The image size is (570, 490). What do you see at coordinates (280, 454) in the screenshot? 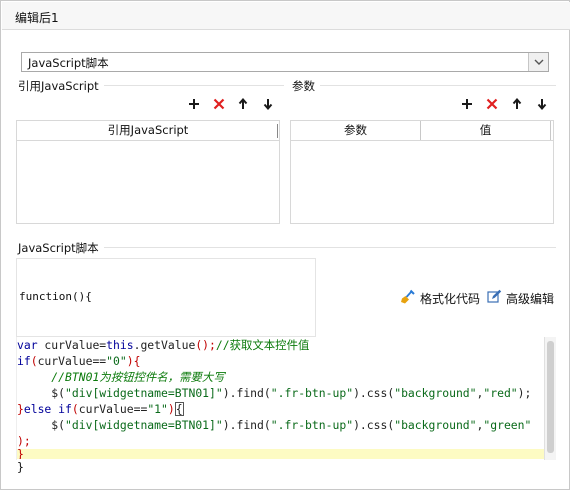
I see `code-line-8-current: }` at bounding box center [280, 454].